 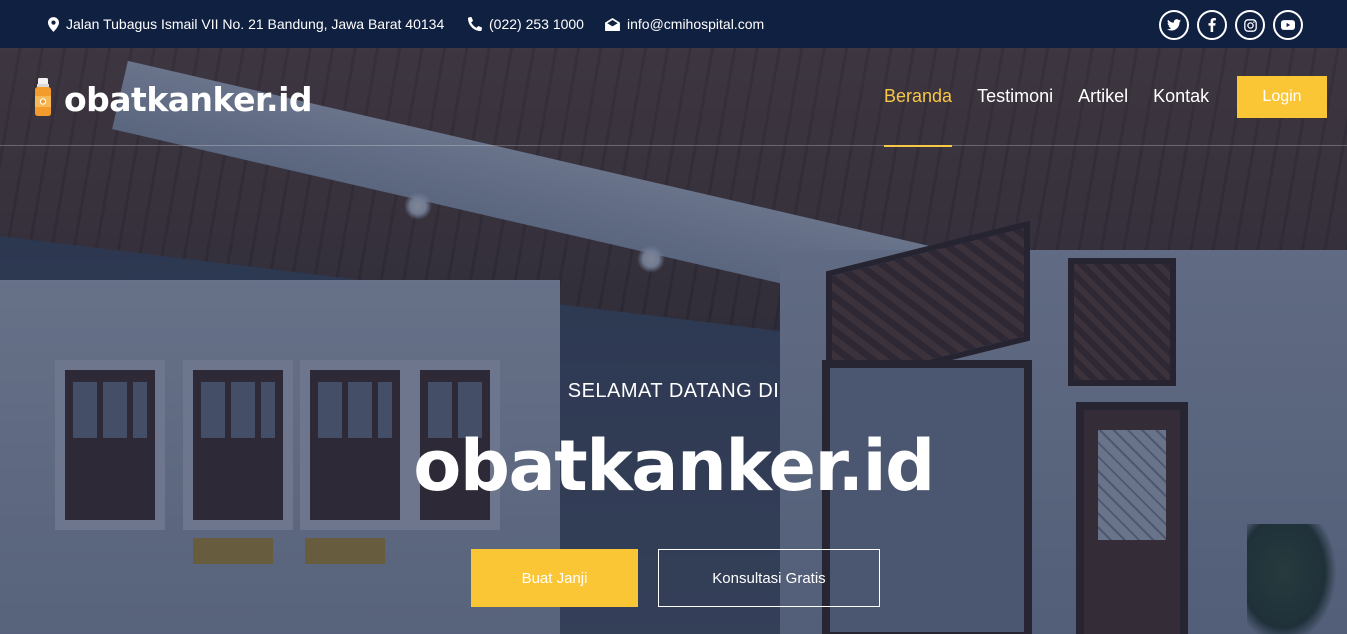 I want to click on phone-icon, so click(x=475, y=24).